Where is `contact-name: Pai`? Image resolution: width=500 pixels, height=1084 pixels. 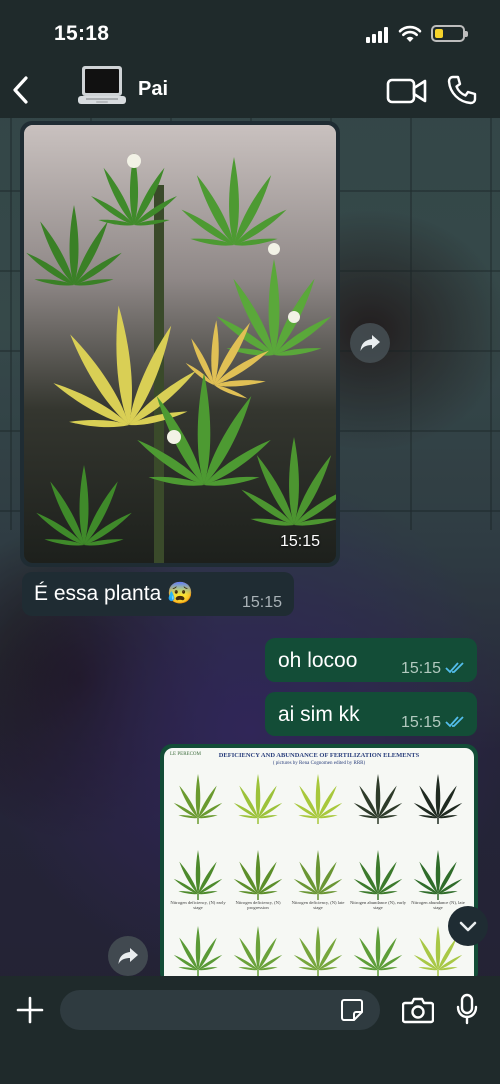
contact-name: Pai is located at coordinates (153, 89).